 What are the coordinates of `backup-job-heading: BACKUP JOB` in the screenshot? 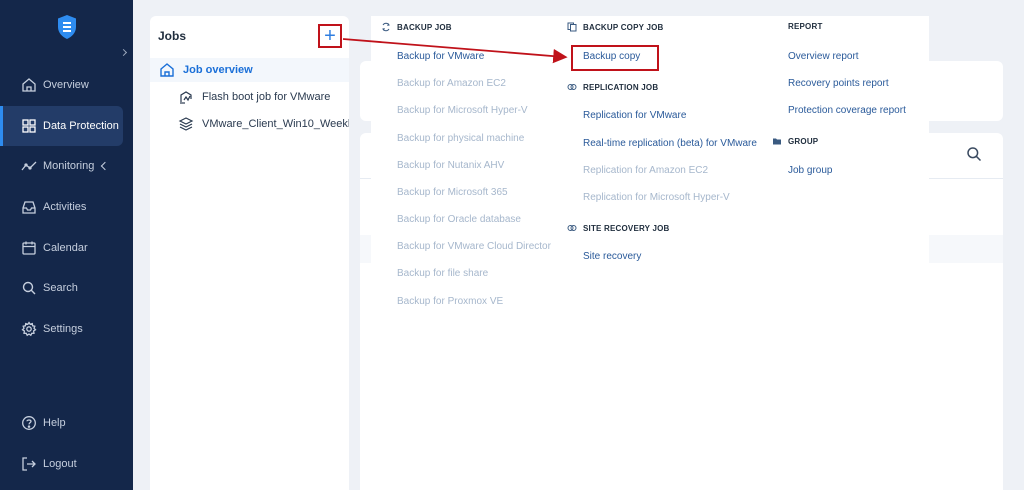 It's located at (416, 27).